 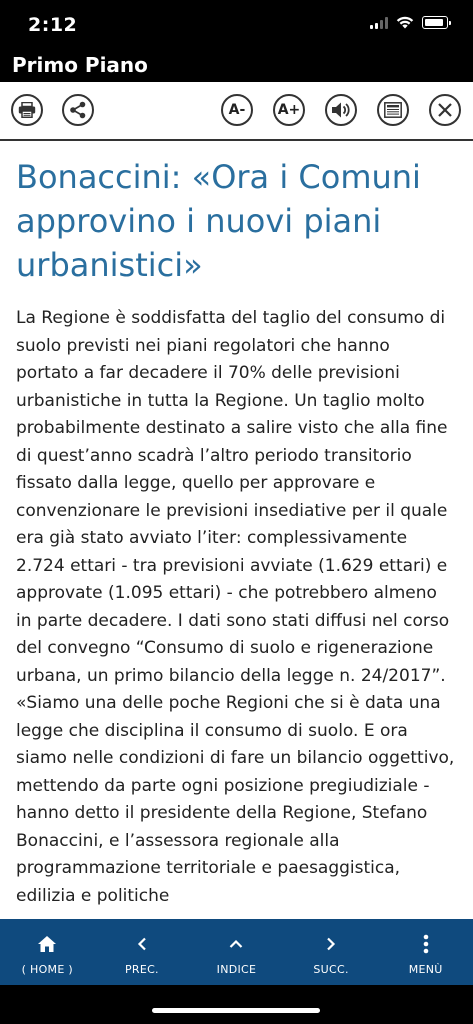 What do you see at coordinates (425, 969) in the screenshot?
I see `nav-menu-label: MENÙ` at bounding box center [425, 969].